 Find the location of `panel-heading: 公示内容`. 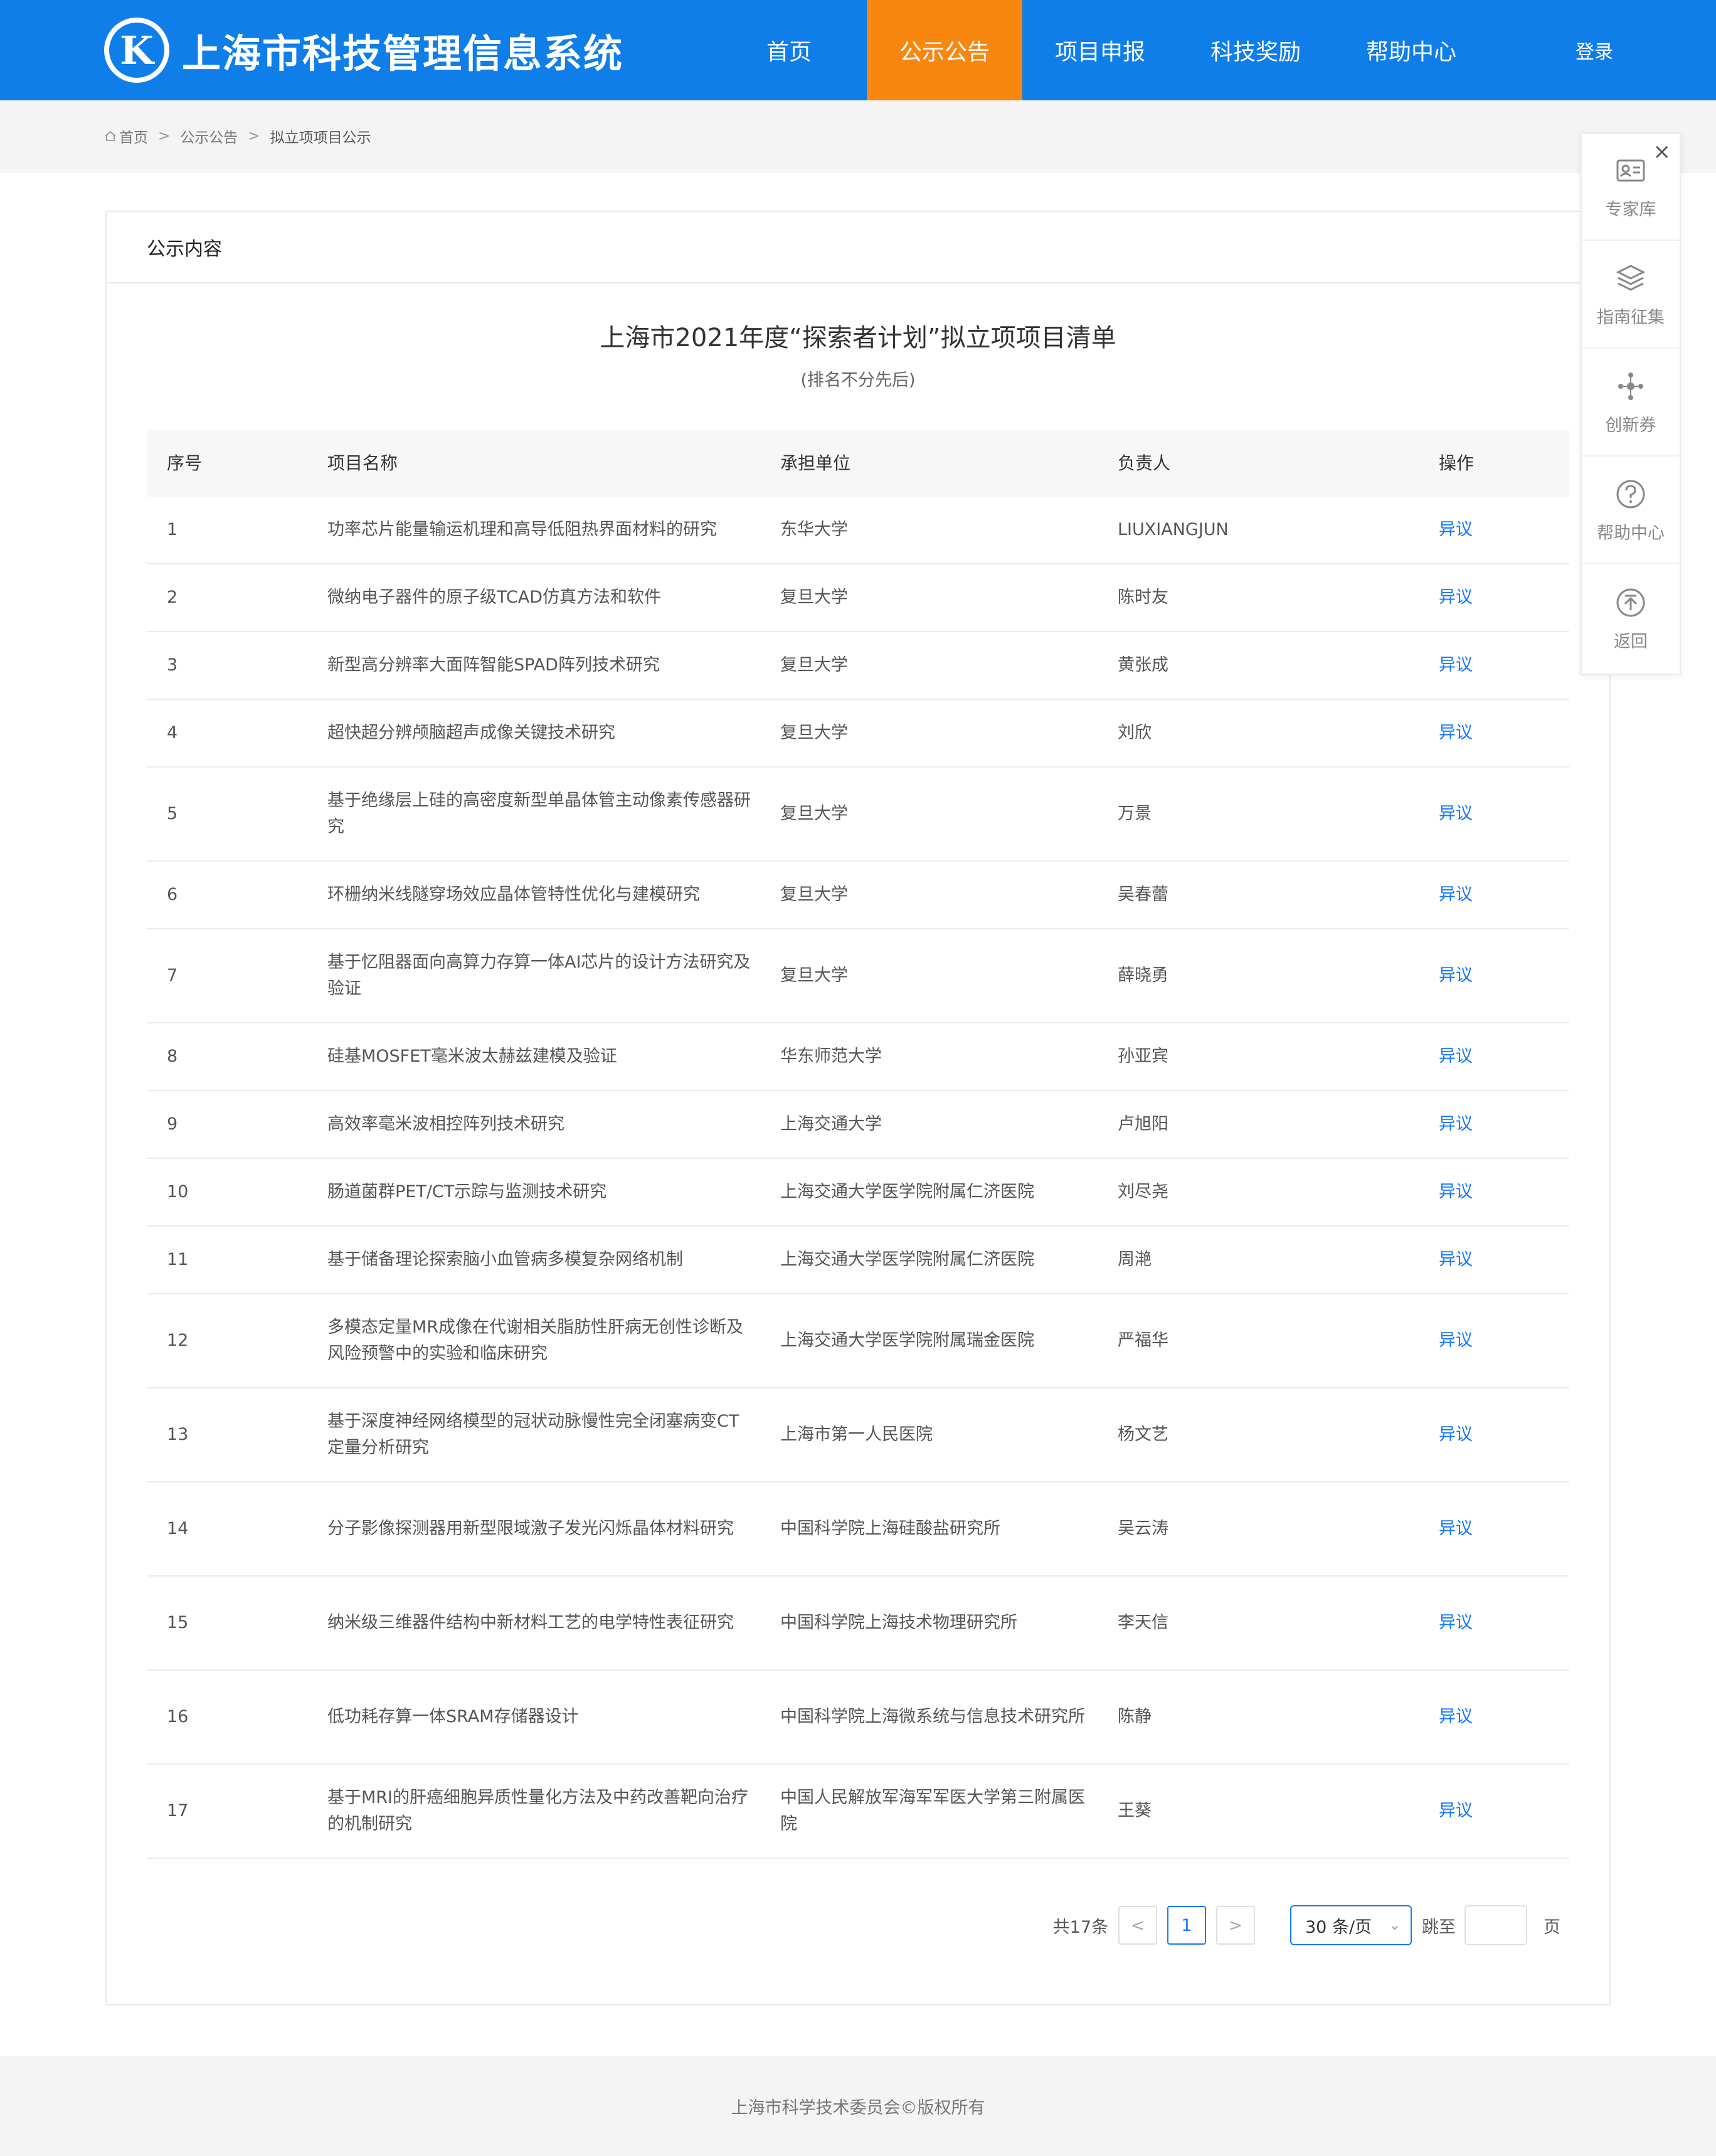

panel-heading: 公示内容 is located at coordinates (858, 248).